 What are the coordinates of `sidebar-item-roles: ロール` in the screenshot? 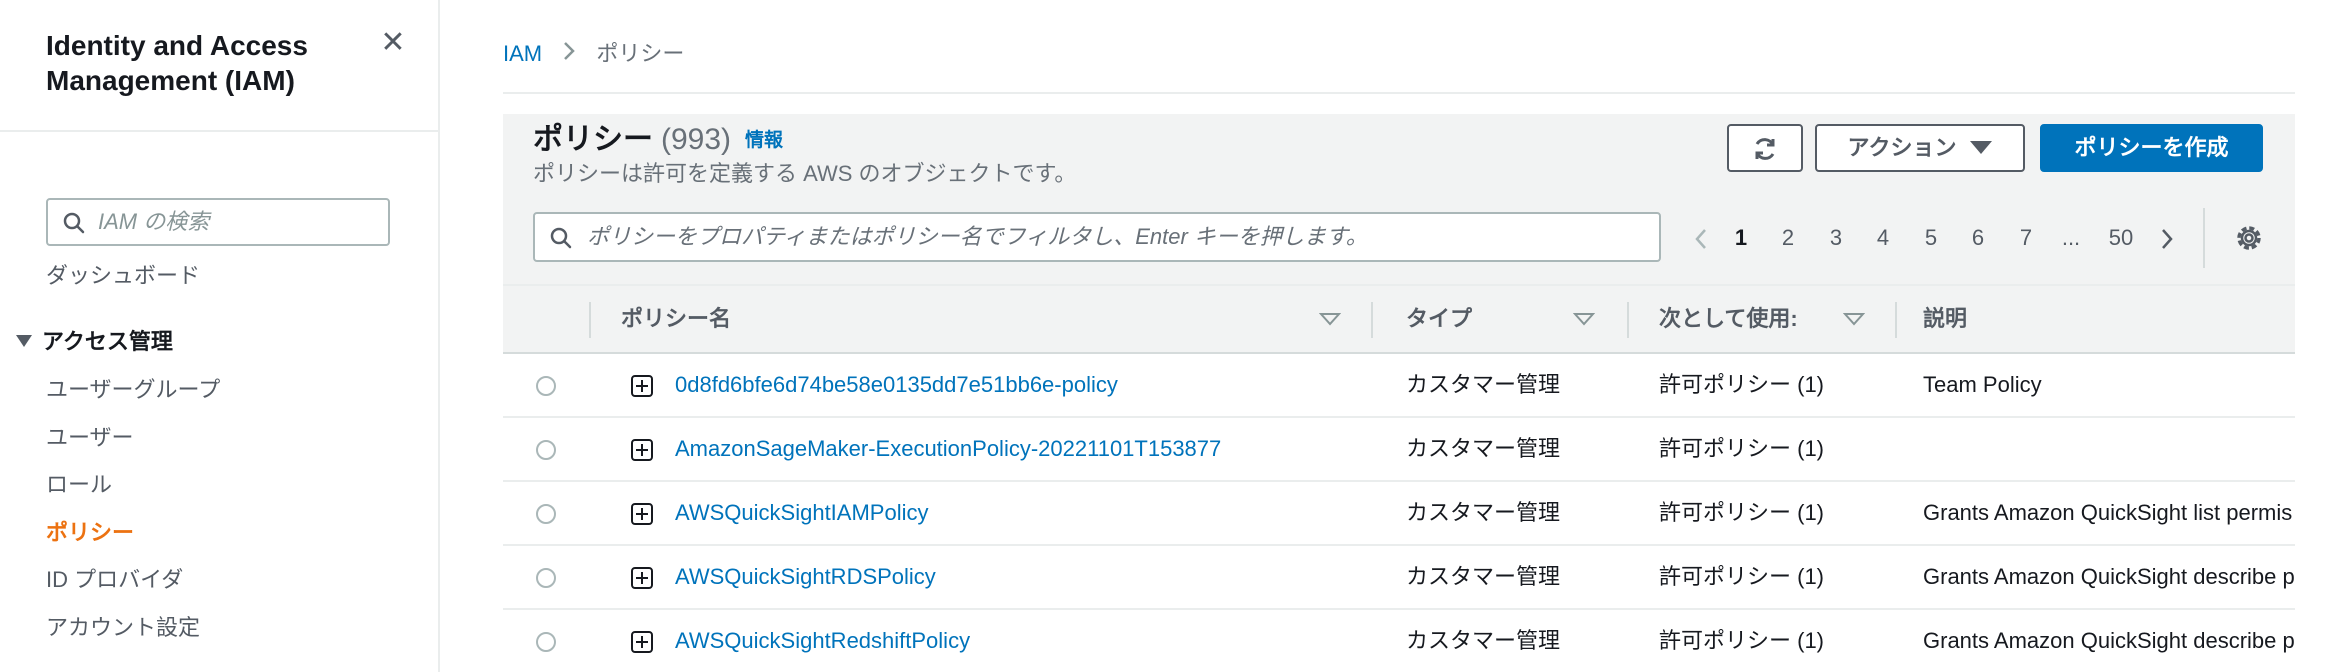 It's located at (79, 485).